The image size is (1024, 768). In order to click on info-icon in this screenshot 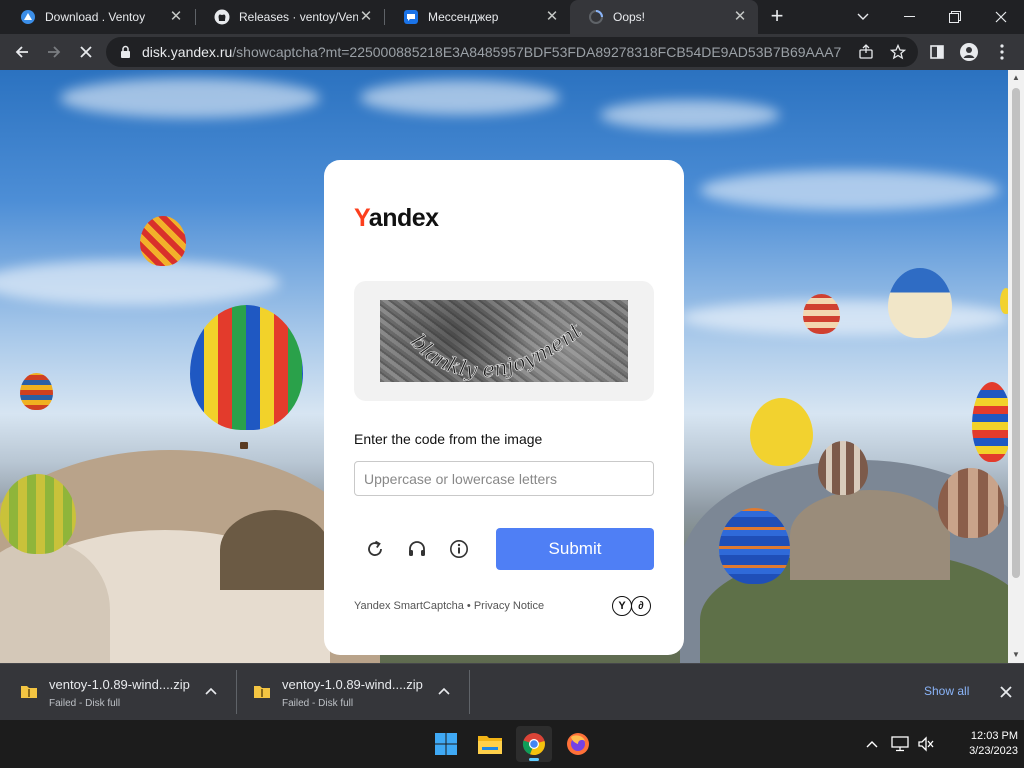, I will do `click(459, 549)`.